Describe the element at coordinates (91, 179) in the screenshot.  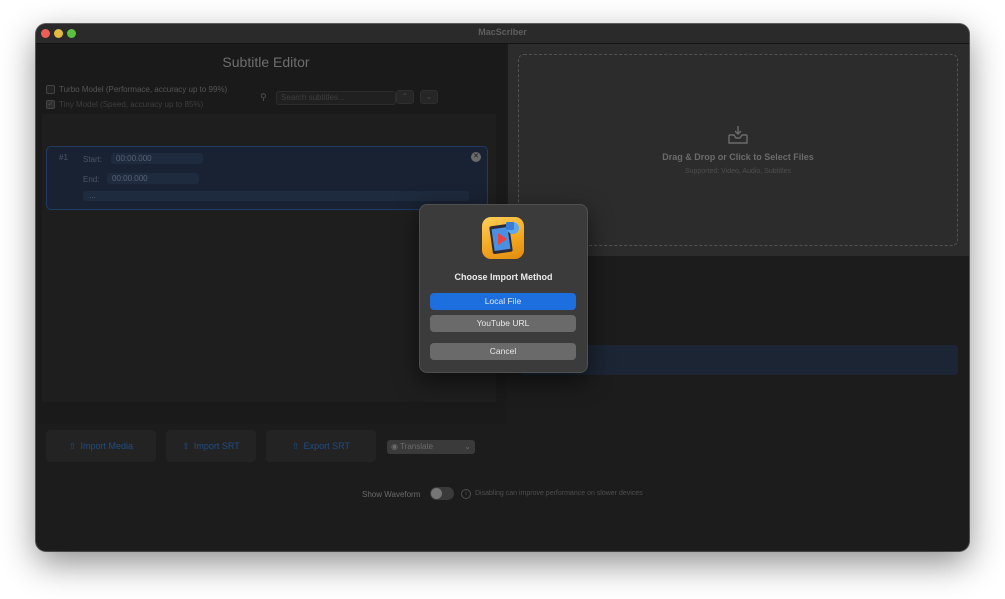
I see `end-label: End:` at that location.